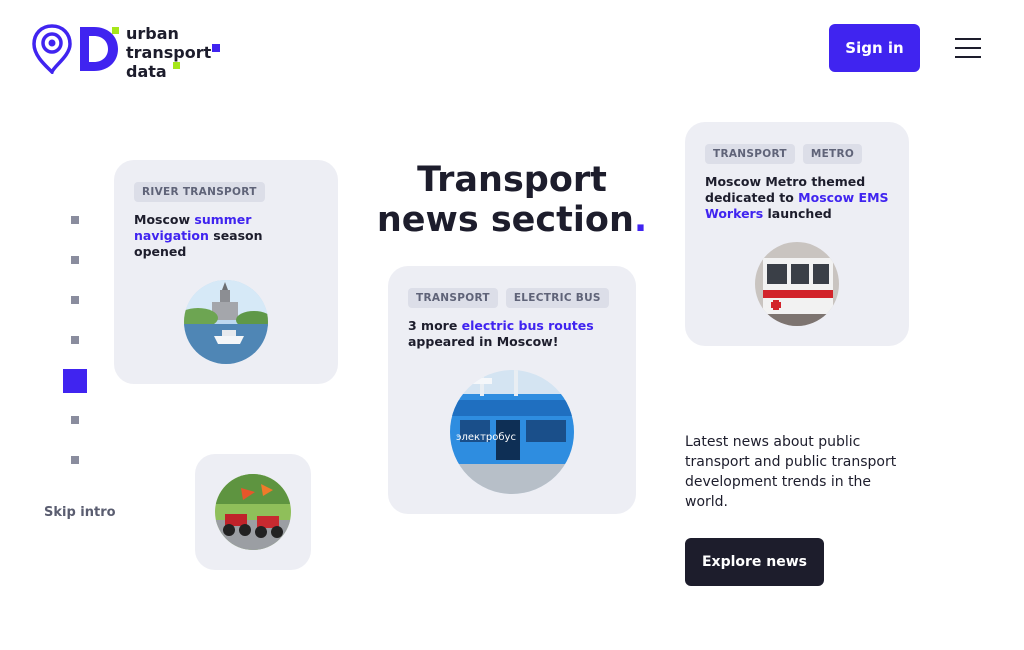 This screenshot has height=650, width=1024. I want to click on explore-news-button: Explore news, so click(754, 562).